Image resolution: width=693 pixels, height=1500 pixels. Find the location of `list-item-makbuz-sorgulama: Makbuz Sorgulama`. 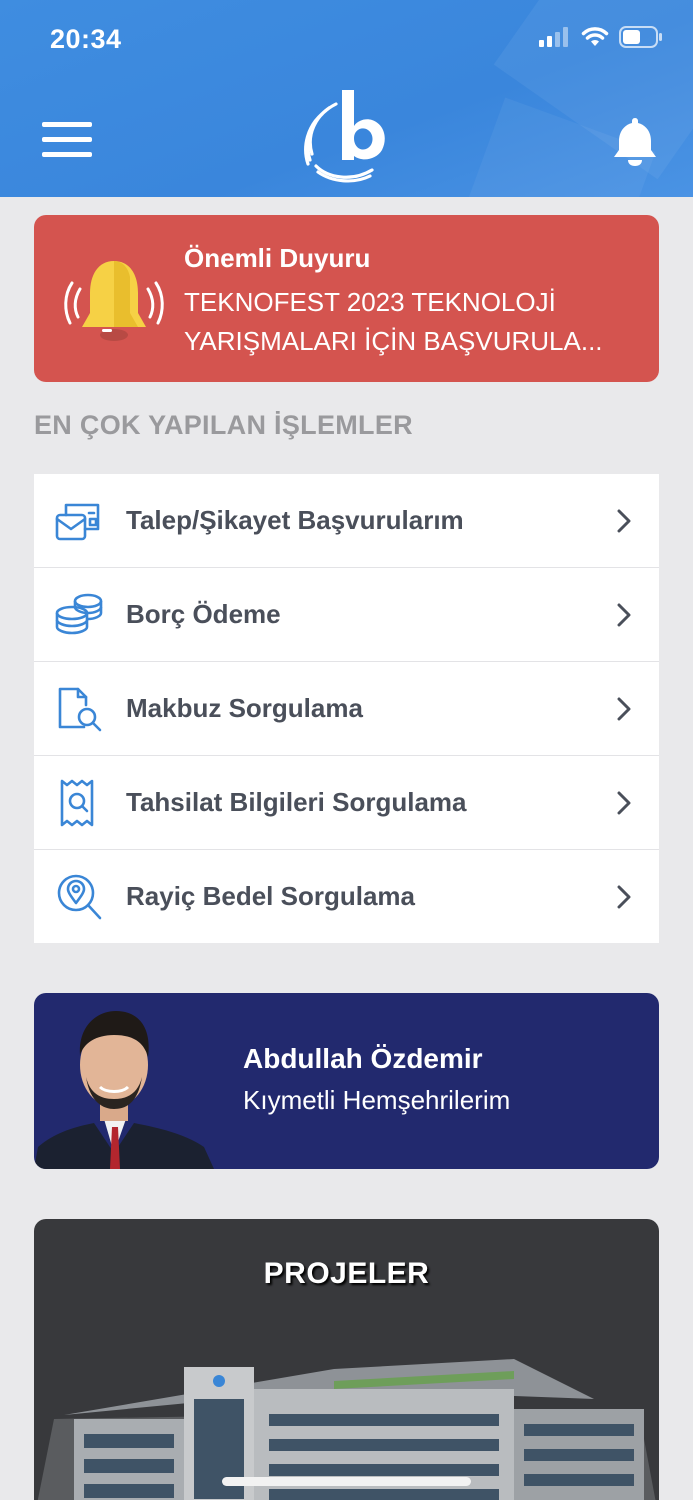

list-item-makbuz-sorgulama: Makbuz Sorgulama is located at coordinates (346, 709).